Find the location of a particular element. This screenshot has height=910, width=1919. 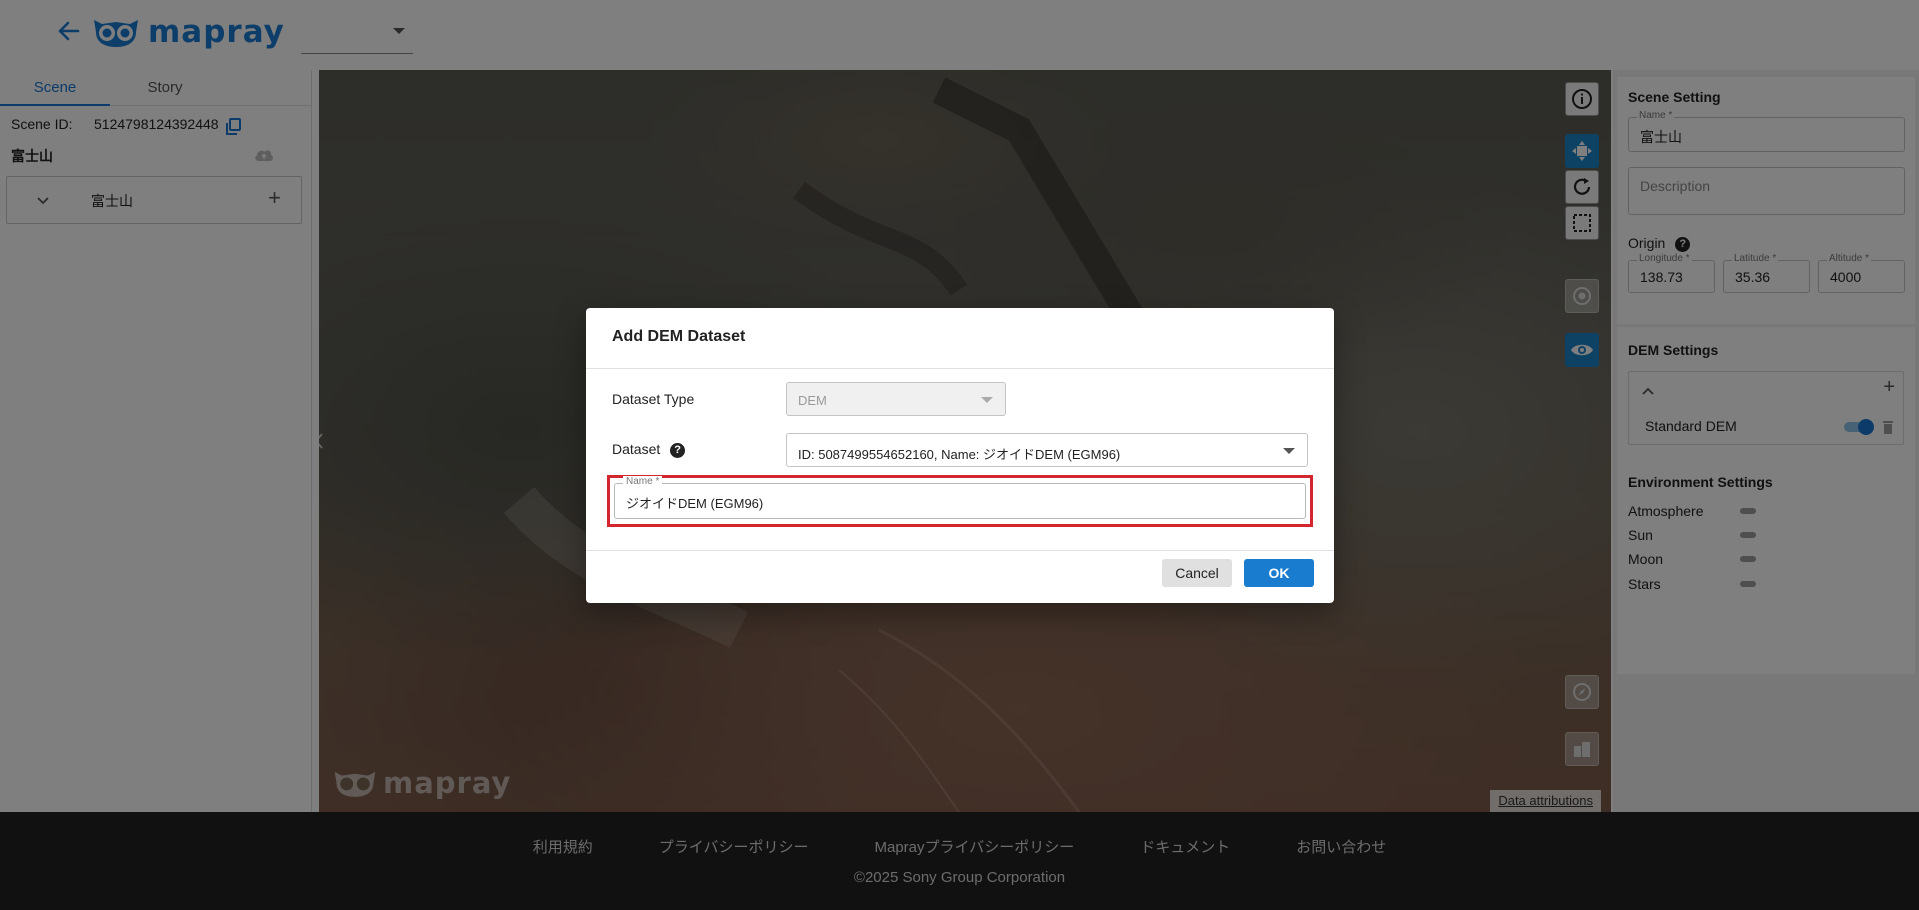

cancel-button: Cancel is located at coordinates (1197, 573).